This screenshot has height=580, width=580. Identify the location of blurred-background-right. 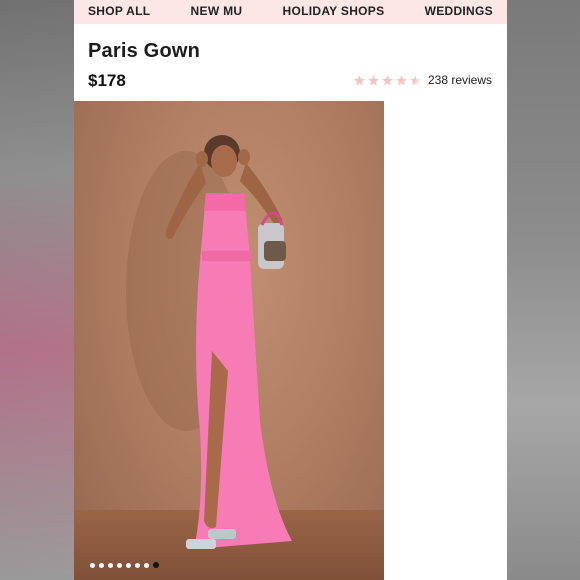
(543, 290).